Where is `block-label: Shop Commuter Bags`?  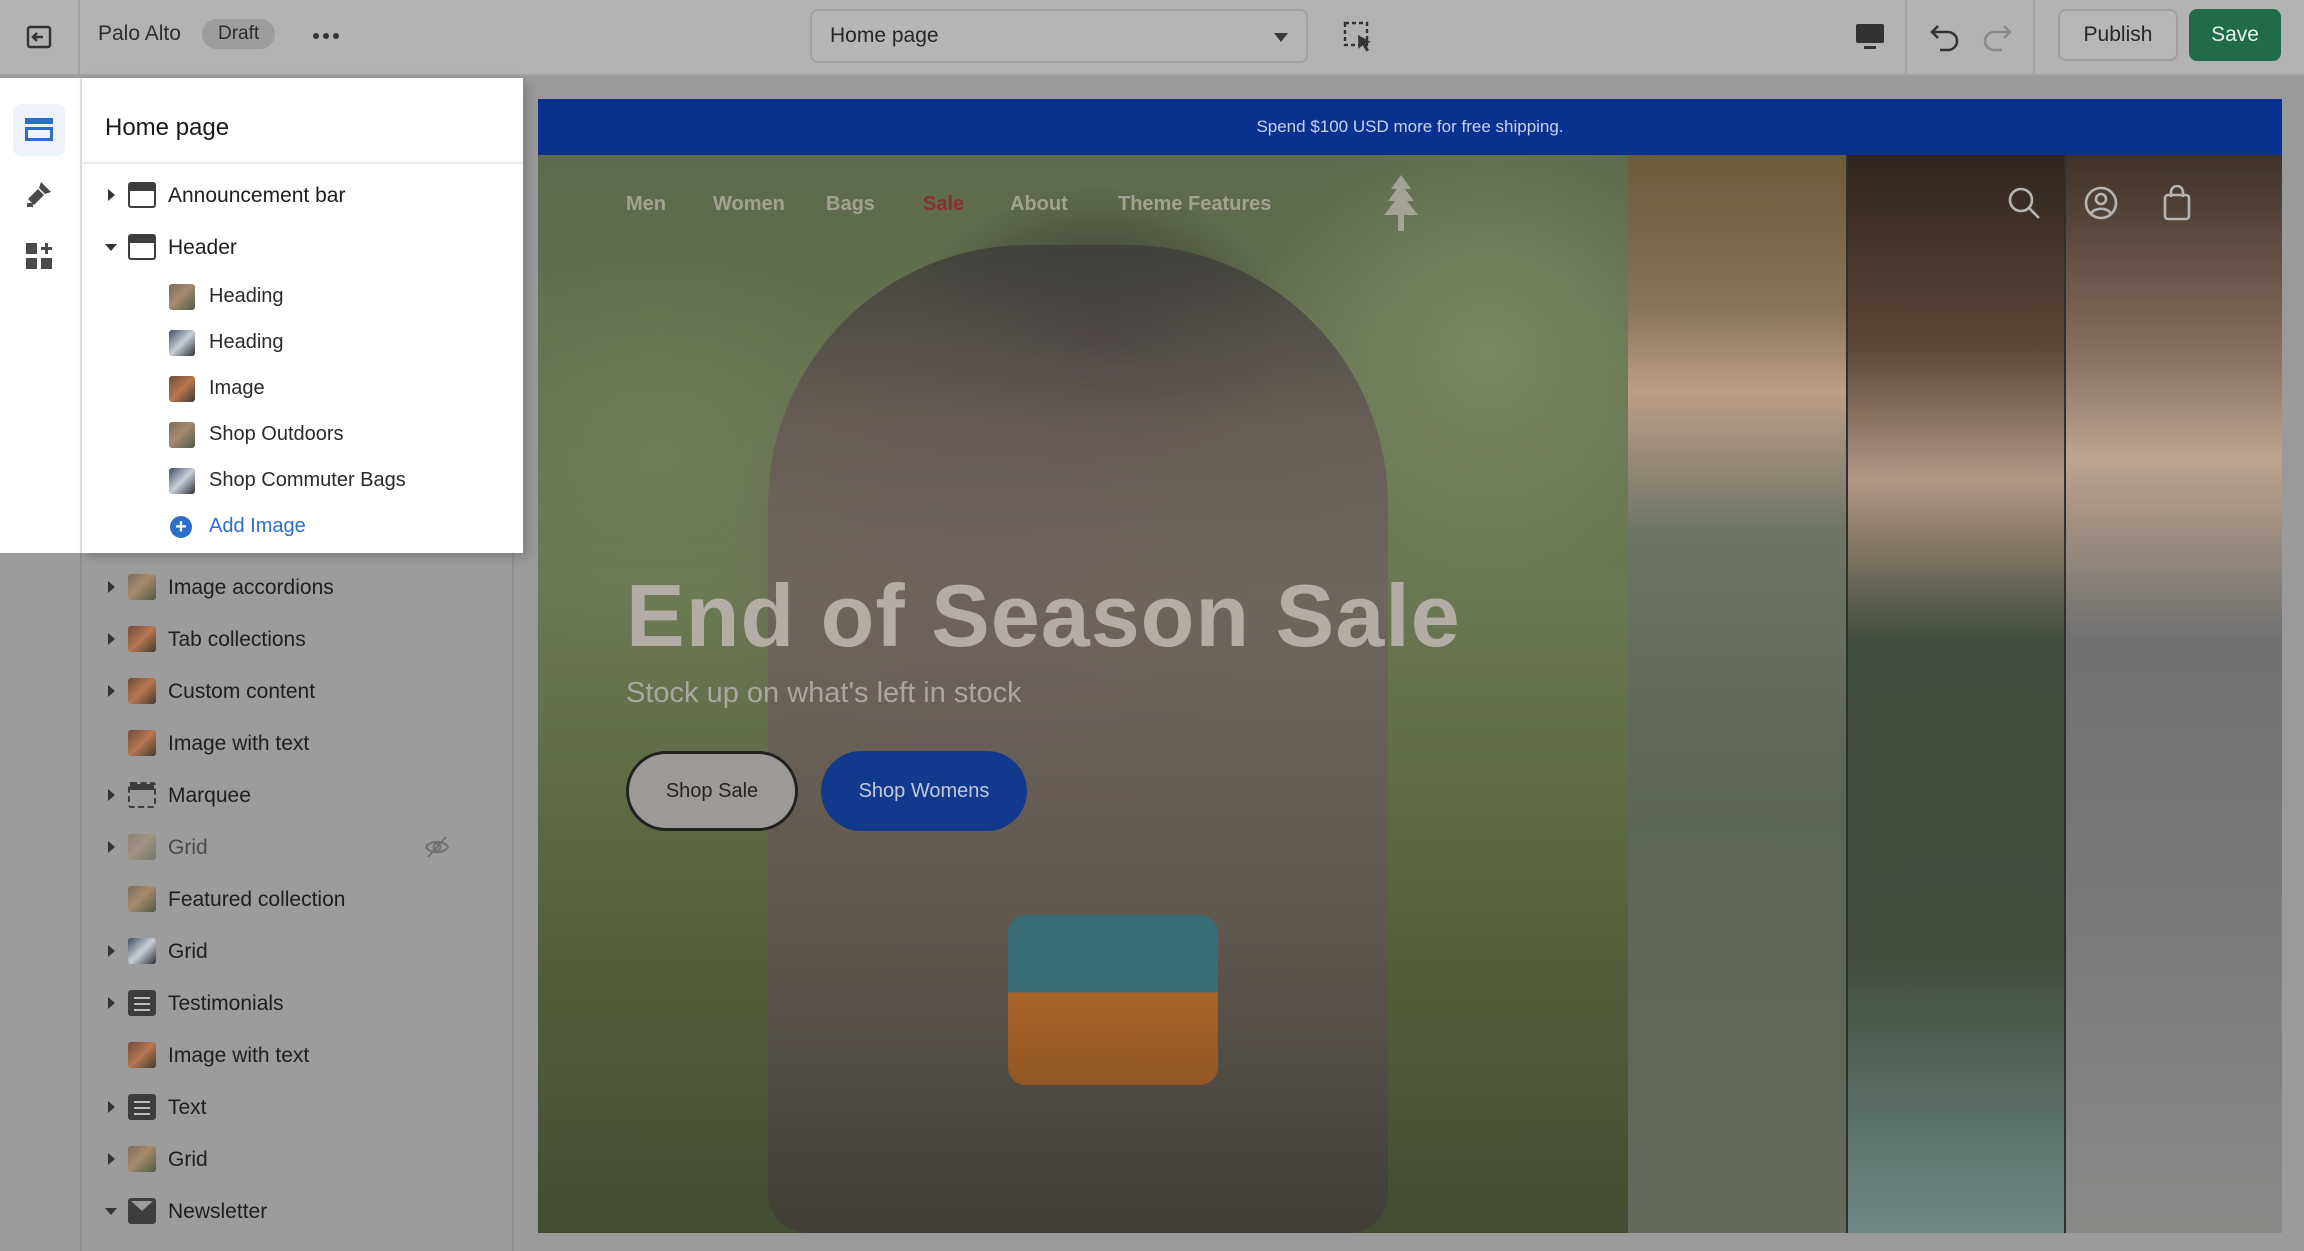
block-label: Shop Commuter Bags is located at coordinates (307, 480).